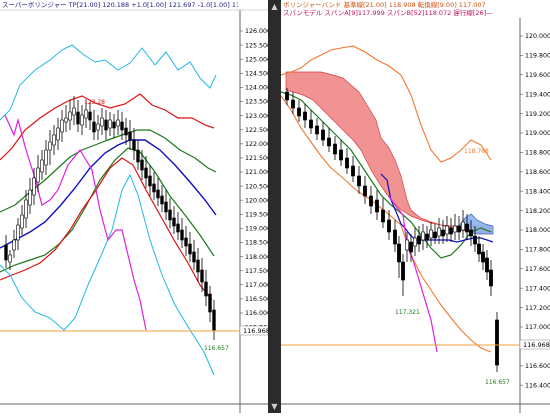 This screenshot has height=417, width=550. Describe the element at coordinates (256, 243) in the screenshot. I see `left-y-tick-label: 118.500` at that location.